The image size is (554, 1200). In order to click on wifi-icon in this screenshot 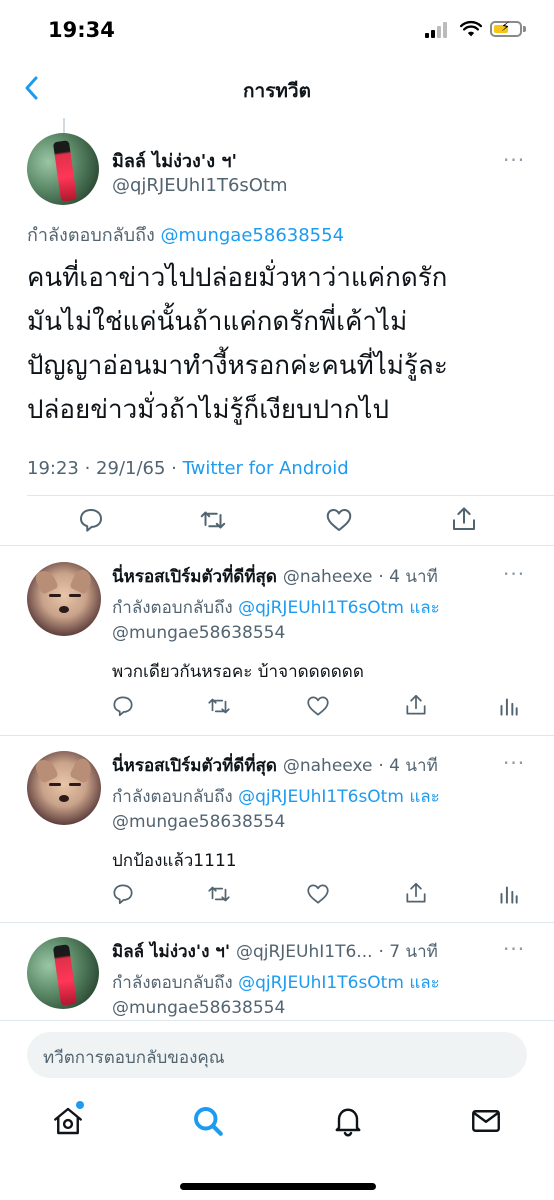, I will do `click(471, 29)`.